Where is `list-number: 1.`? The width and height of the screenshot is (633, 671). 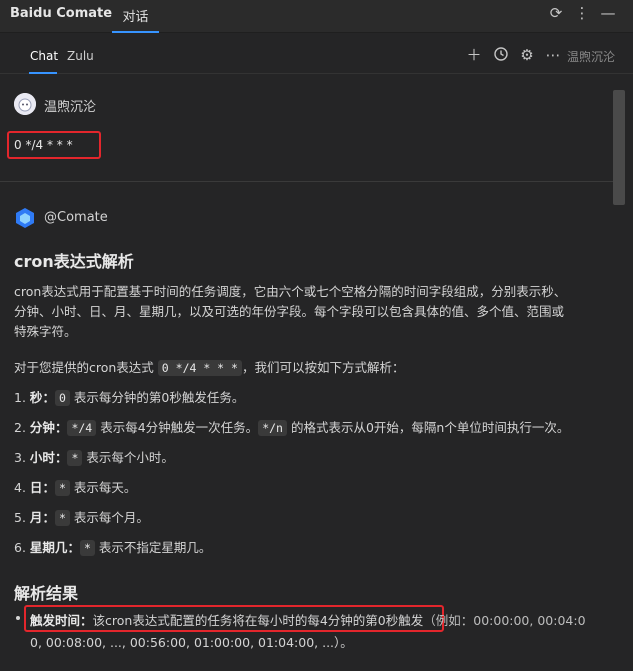 list-number: 1. is located at coordinates (20, 397).